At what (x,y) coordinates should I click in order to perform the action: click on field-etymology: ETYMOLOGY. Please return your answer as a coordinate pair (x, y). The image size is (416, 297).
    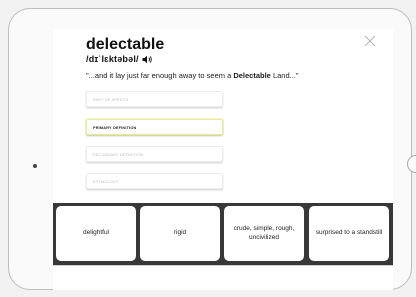
    Looking at the image, I should click on (154, 181).